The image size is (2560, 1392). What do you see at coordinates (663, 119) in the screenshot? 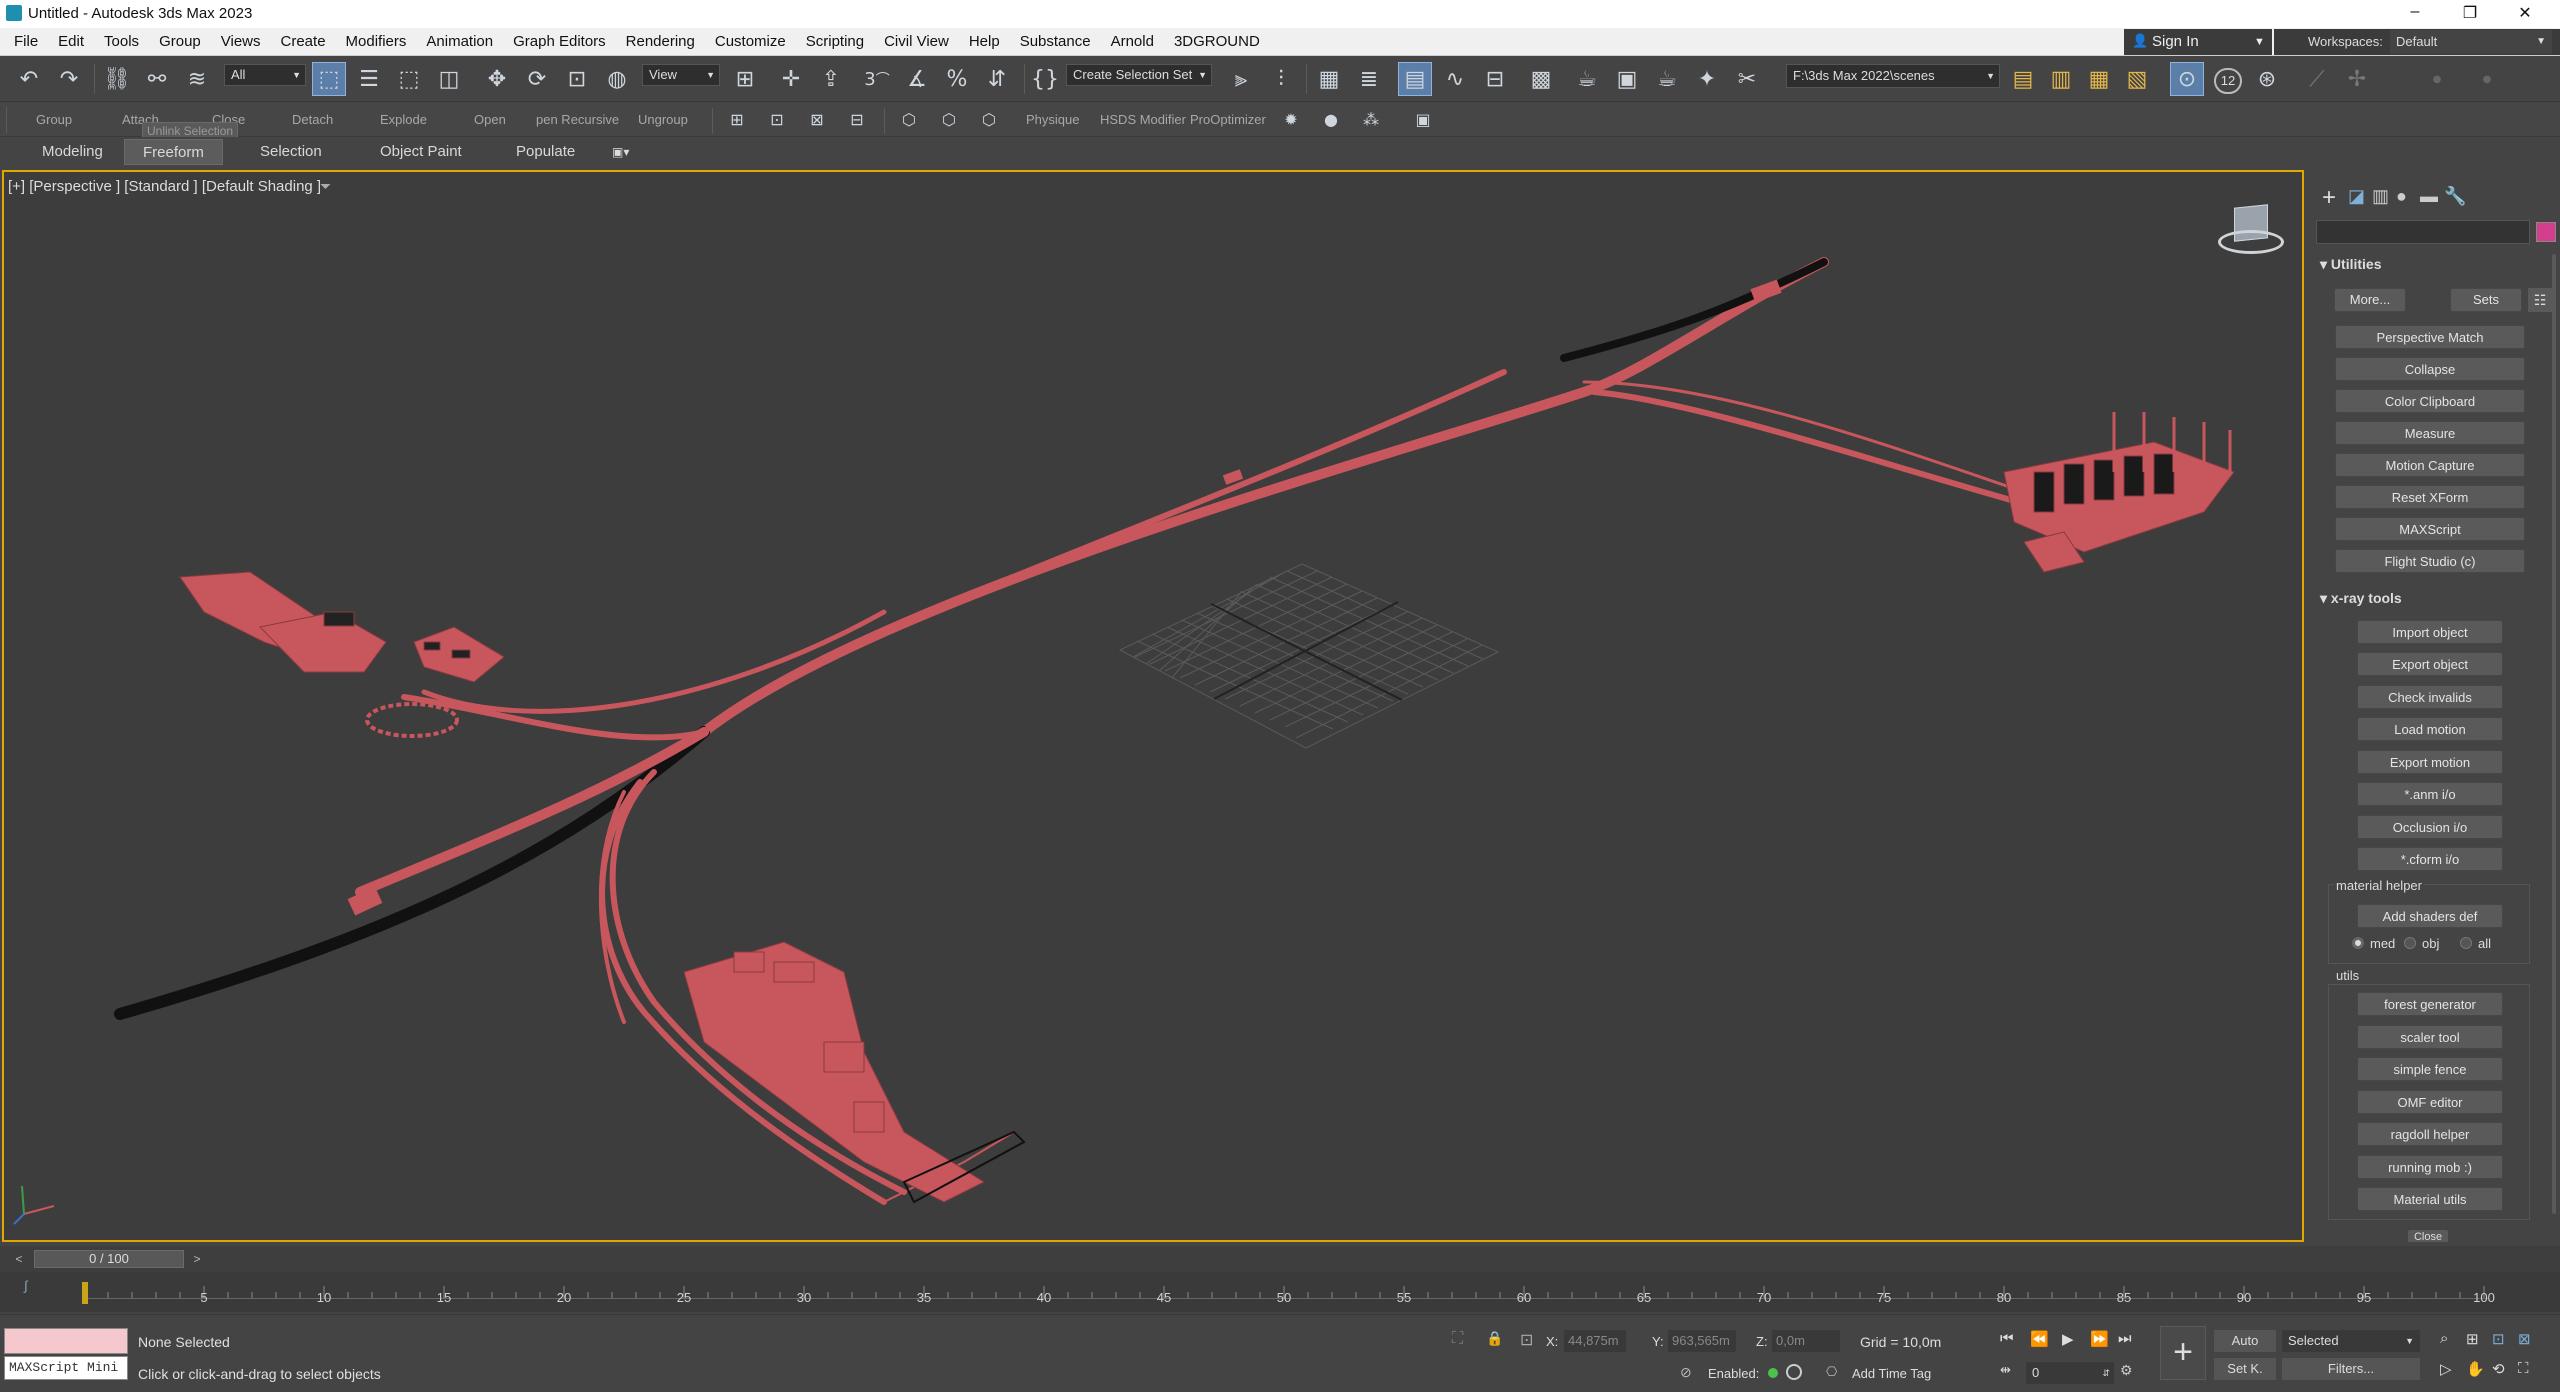
I see `ungroup-button: Ungroup` at bounding box center [663, 119].